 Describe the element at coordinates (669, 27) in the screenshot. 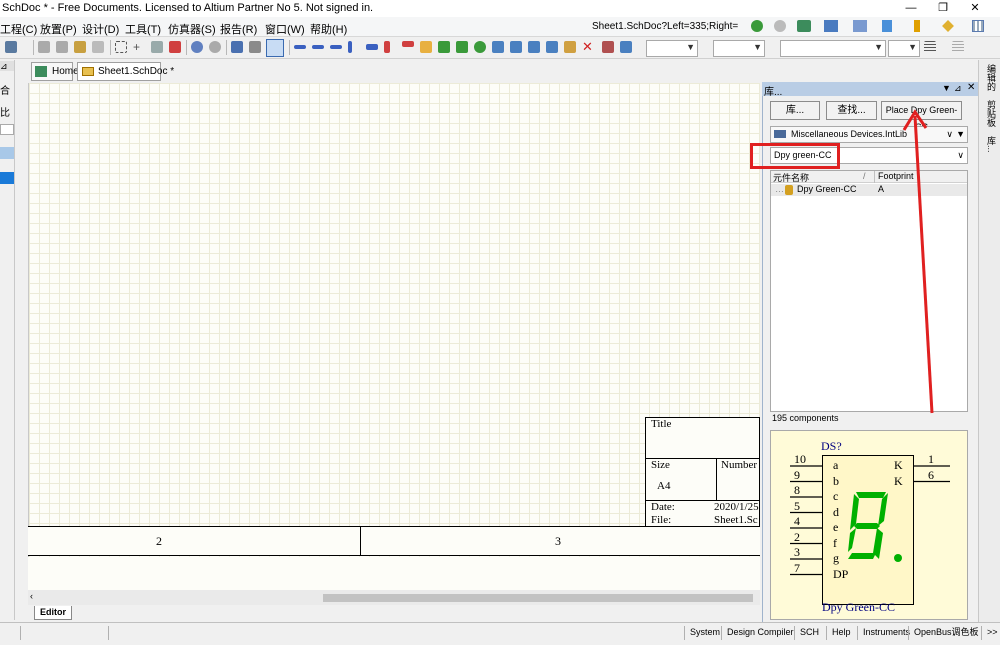

I see `location-field: Sheet1.SchDoc?Left=335;Right=` at that location.